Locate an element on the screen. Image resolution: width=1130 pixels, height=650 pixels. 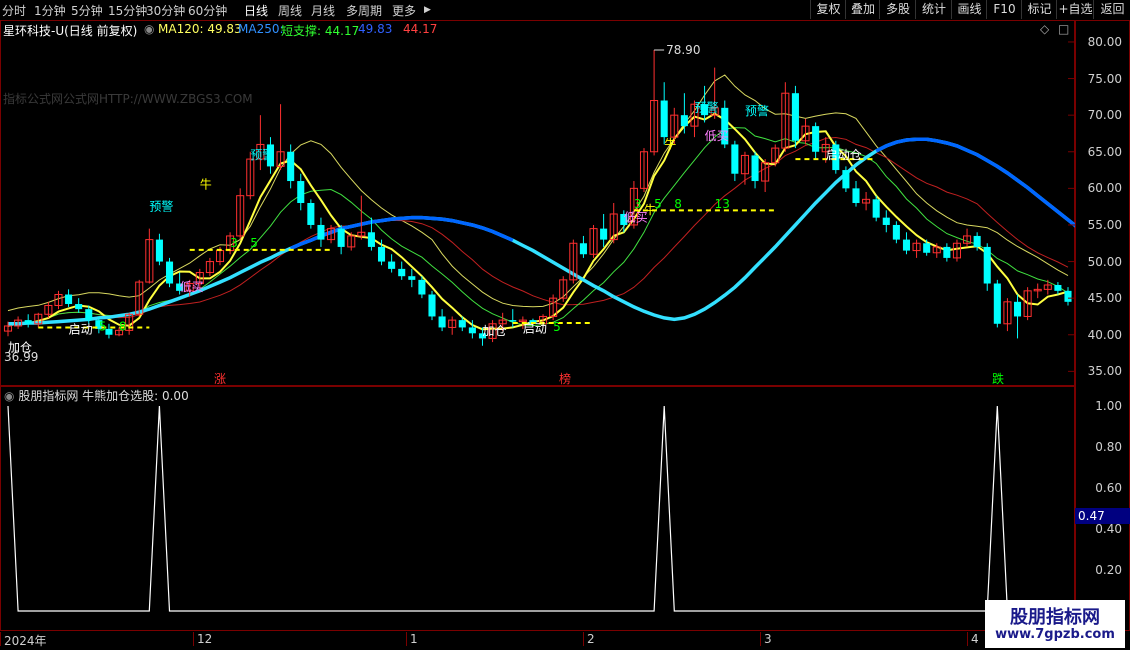
event-tag-2: 跌 is located at coordinates (998, 379).